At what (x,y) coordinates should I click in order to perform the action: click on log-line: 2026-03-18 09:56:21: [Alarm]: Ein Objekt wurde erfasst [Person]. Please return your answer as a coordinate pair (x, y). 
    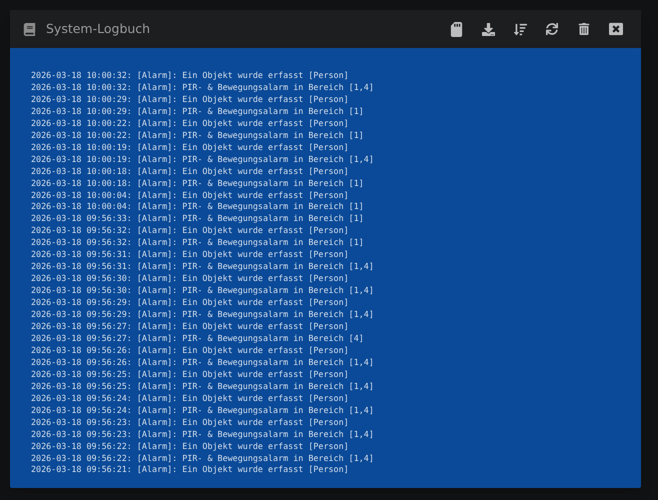
    Looking at the image, I should click on (190, 470).